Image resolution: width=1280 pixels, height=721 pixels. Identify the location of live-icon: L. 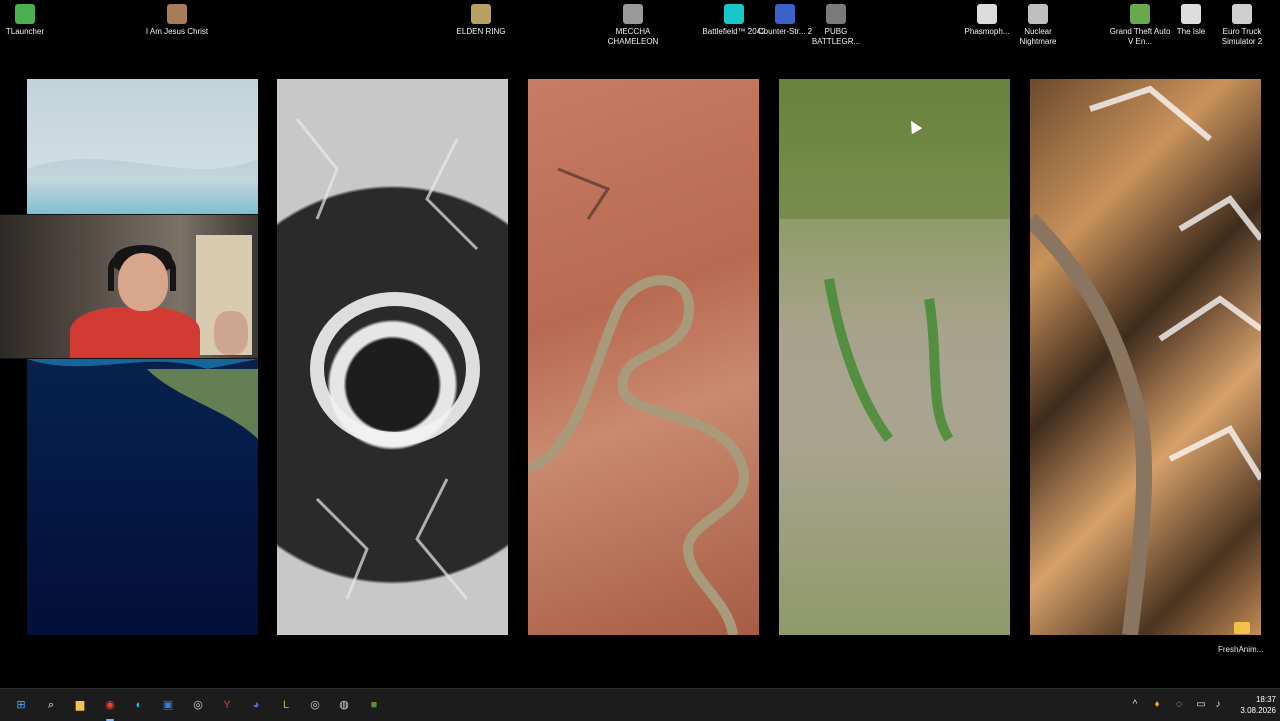
(286, 705).